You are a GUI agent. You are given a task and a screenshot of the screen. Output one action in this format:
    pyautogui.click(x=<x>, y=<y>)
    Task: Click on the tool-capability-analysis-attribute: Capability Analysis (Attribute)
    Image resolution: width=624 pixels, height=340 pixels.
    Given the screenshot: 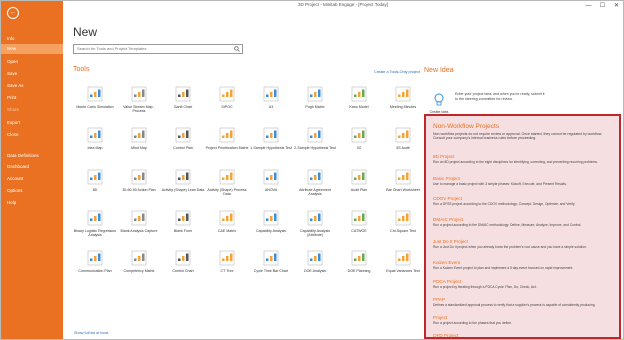 What is the action you would take?
    pyautogui.click(x=315, y=226)
    